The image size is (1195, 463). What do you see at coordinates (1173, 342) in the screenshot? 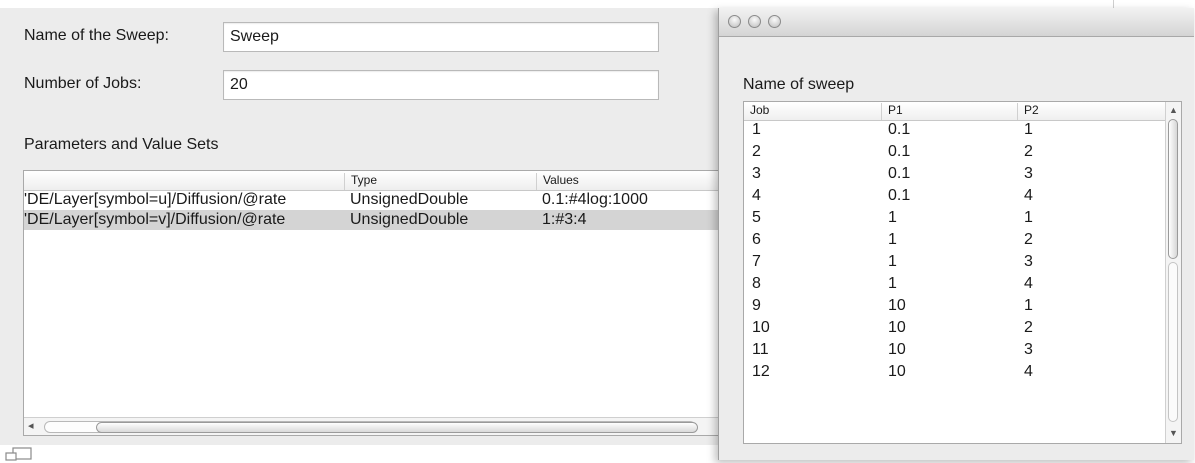
I see `scroll-track` at bounding box center [1173, 342].